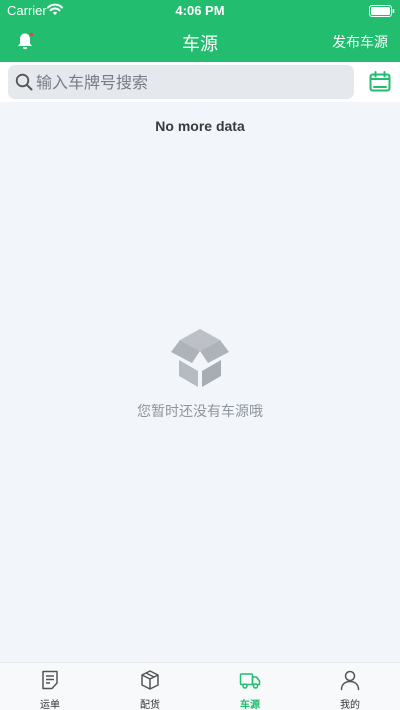 This screenshot has width=400, height=710. I want to click on battery-icon, so click(382, 11).